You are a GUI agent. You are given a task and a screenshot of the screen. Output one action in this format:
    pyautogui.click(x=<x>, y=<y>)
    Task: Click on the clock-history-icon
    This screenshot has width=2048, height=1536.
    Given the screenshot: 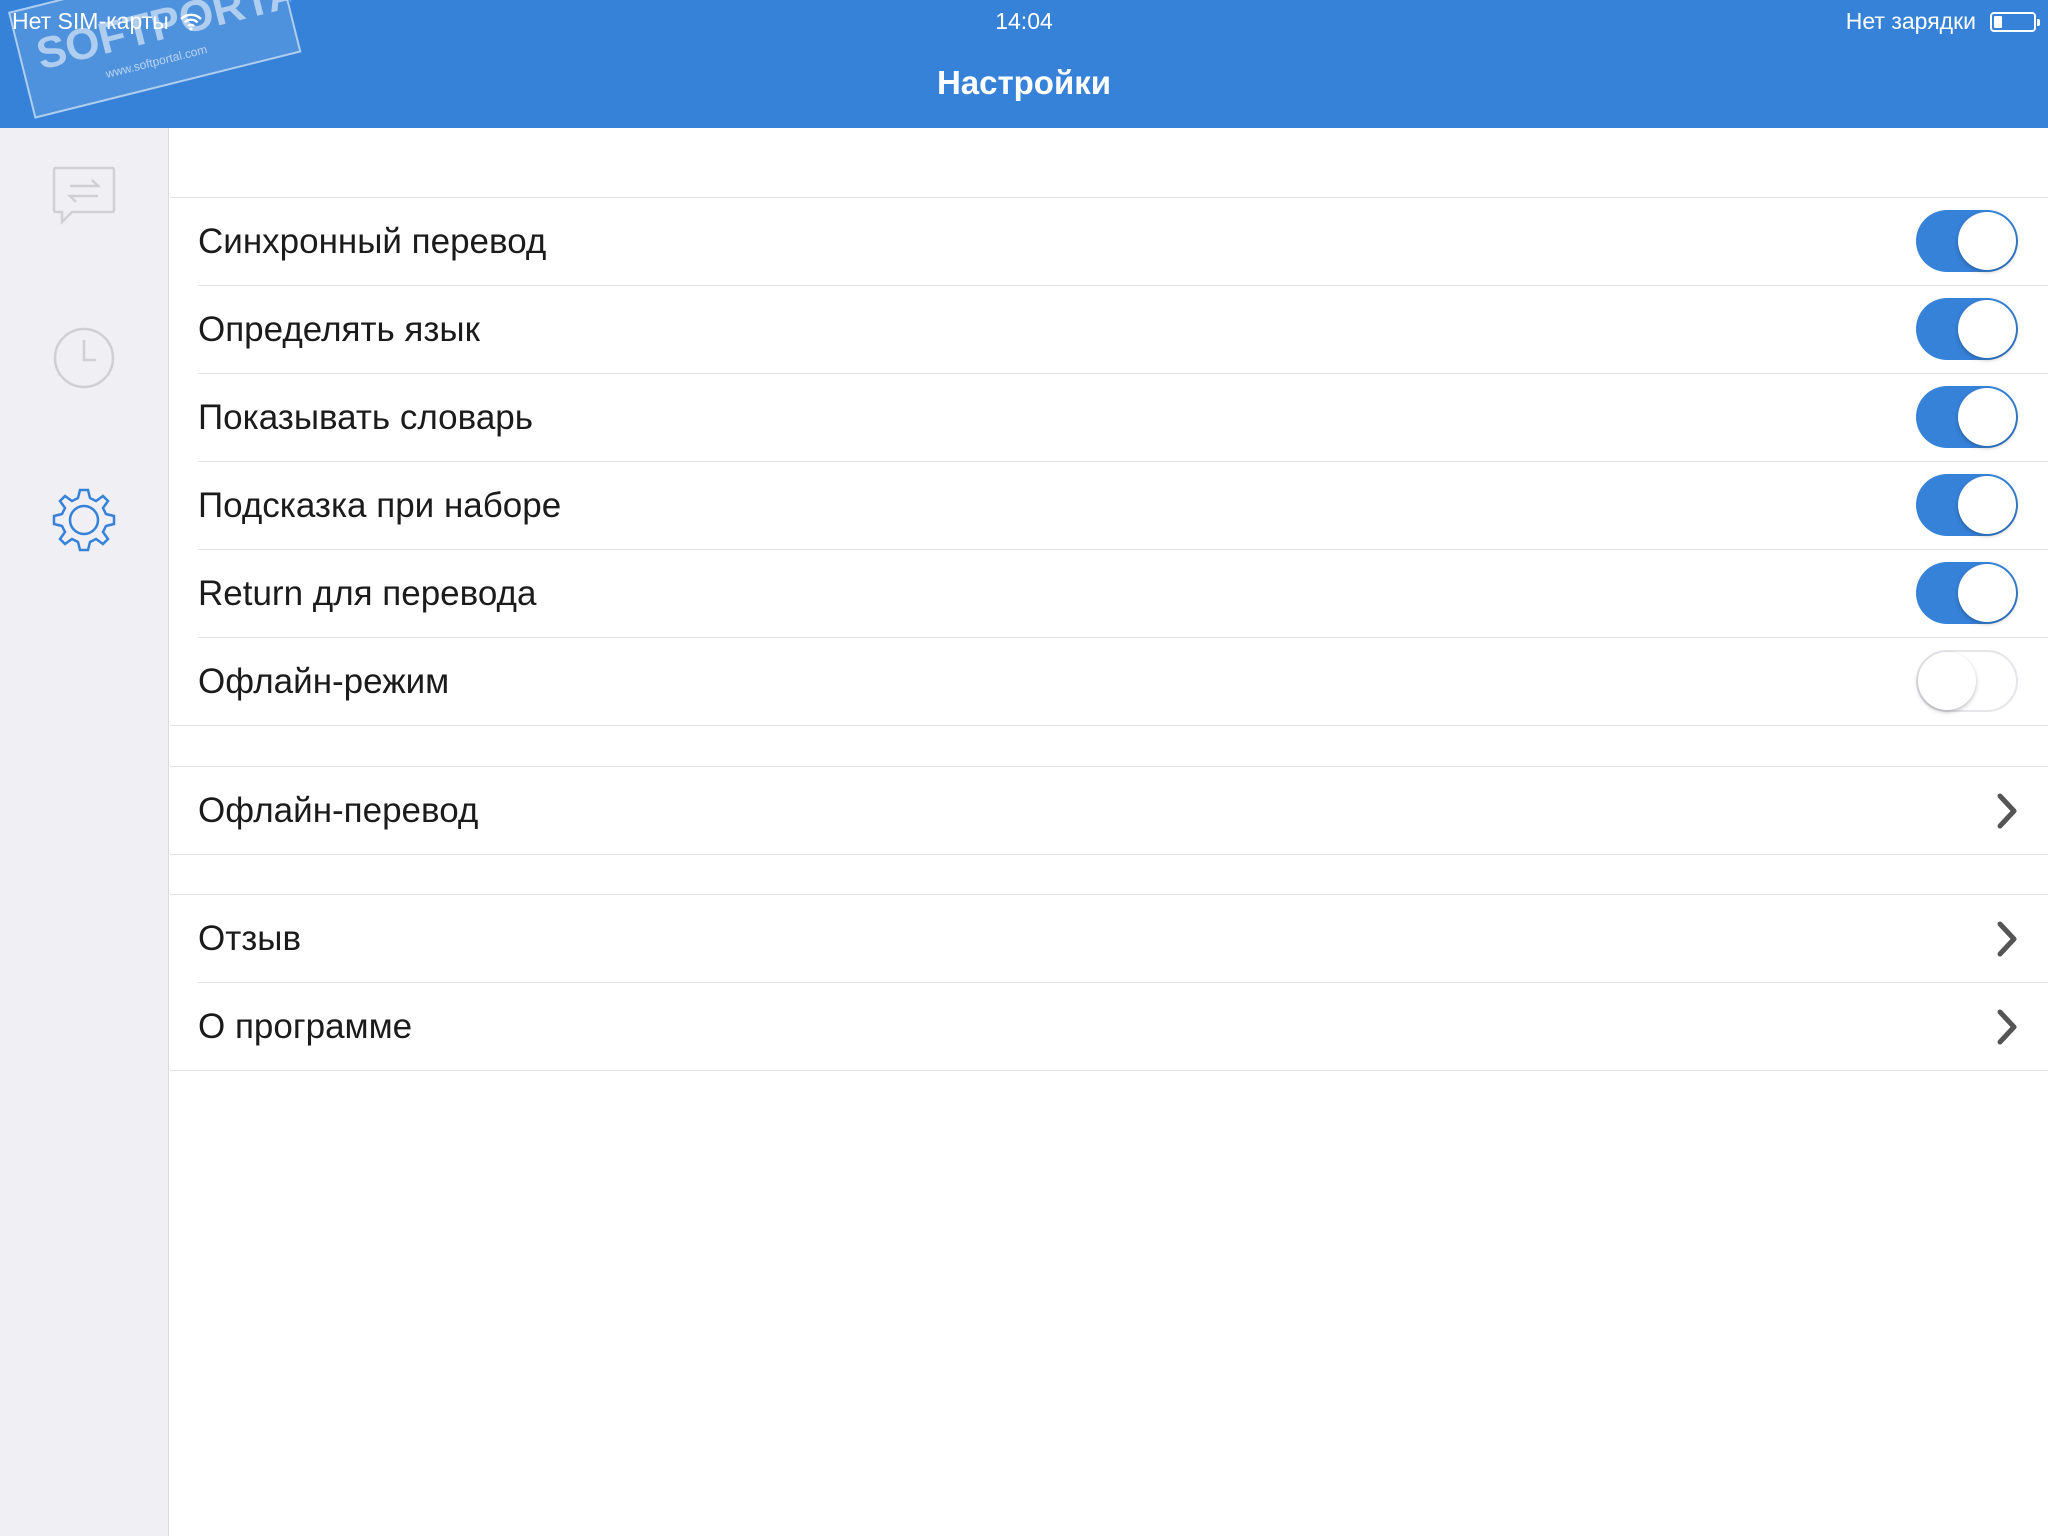 What is the action you would take?
    pyautogui.click(x=84, y=358)
    